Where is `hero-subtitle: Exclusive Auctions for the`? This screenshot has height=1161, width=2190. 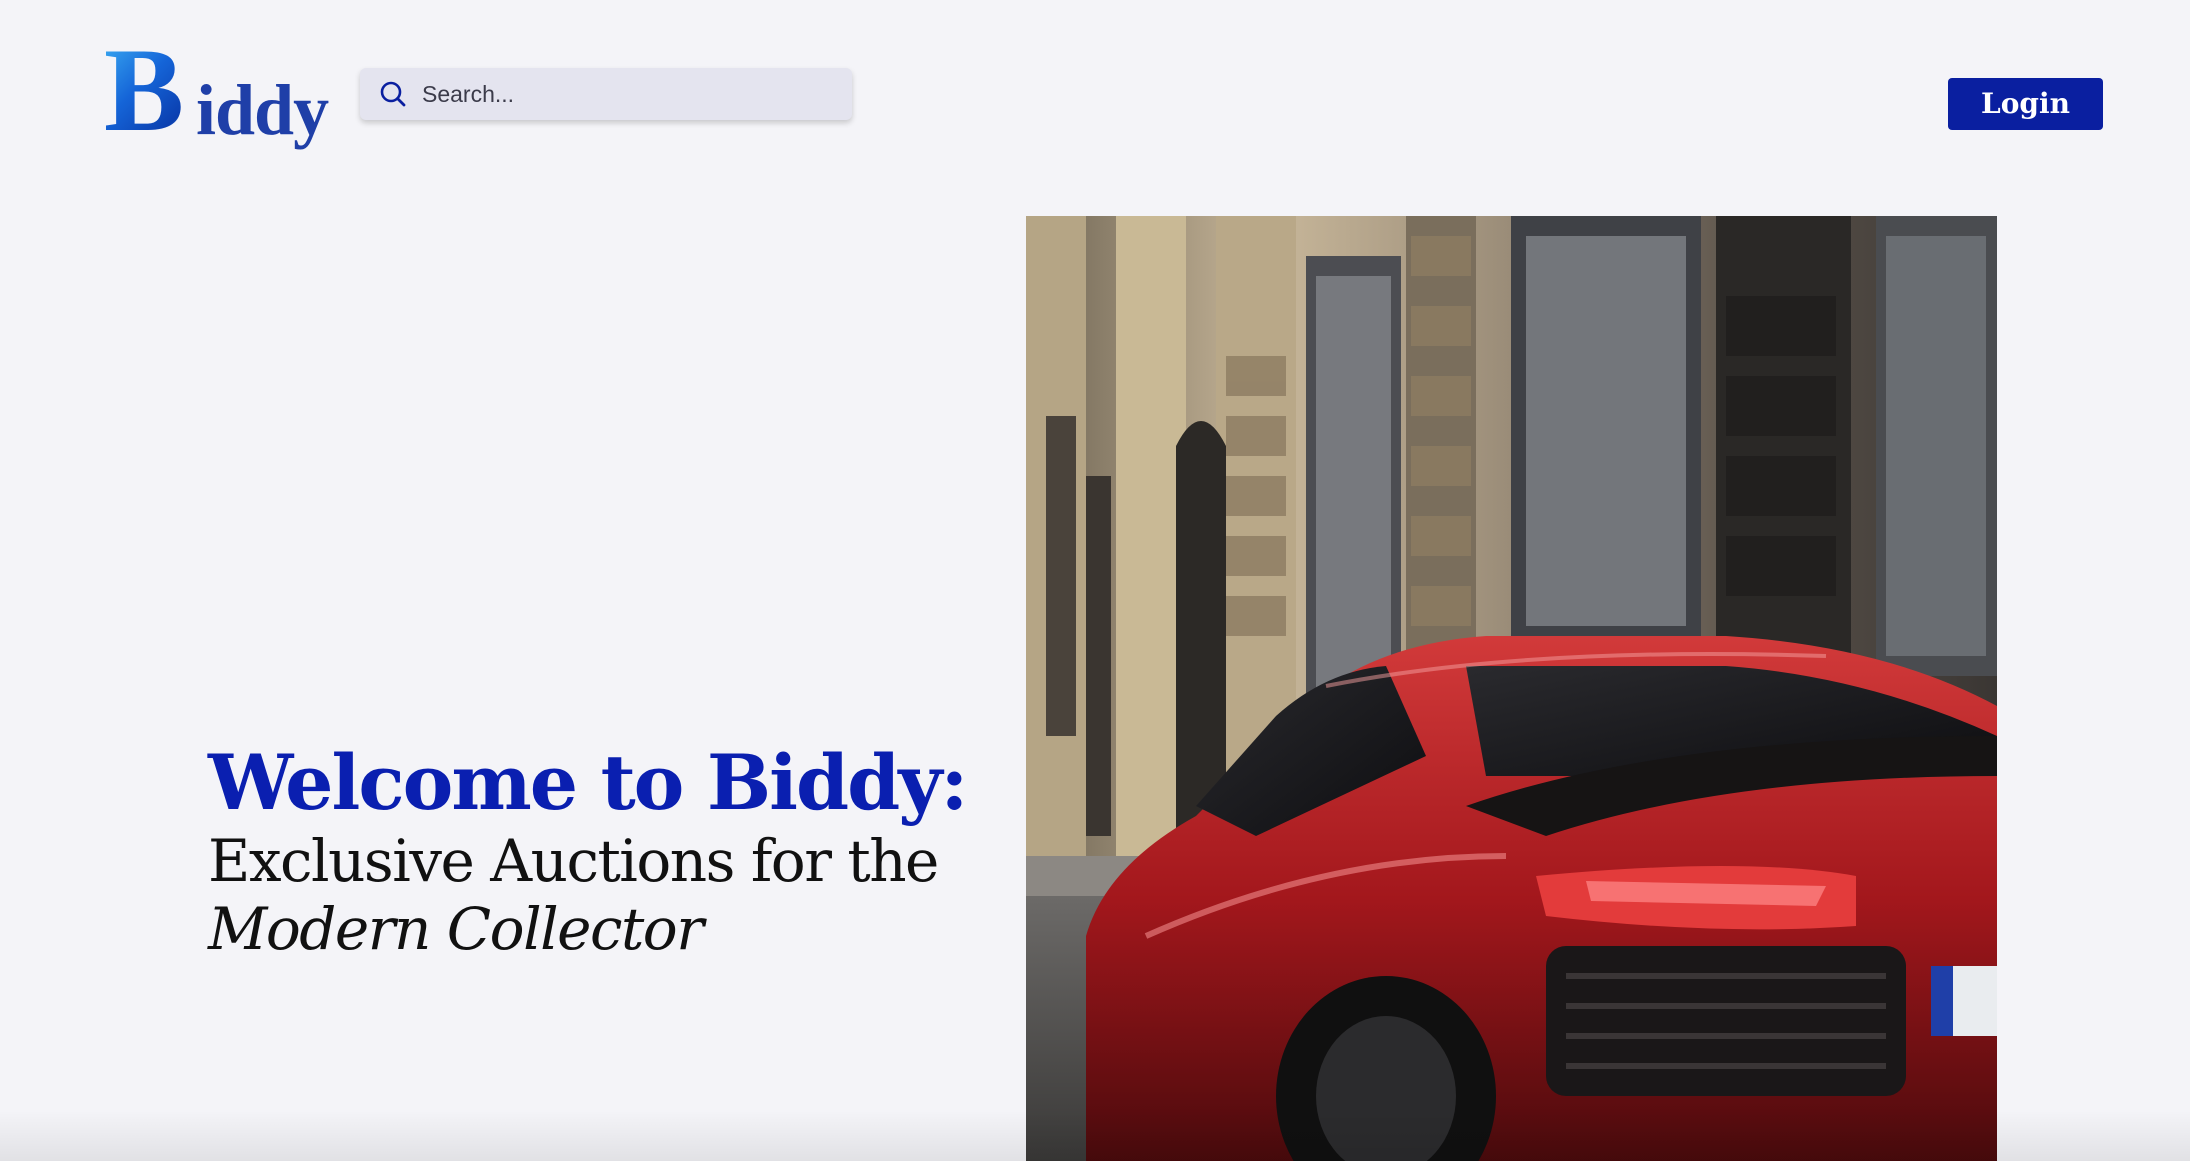 hero-subtitle: Exclusive Auctions for the is located at coordinates (573, 861).